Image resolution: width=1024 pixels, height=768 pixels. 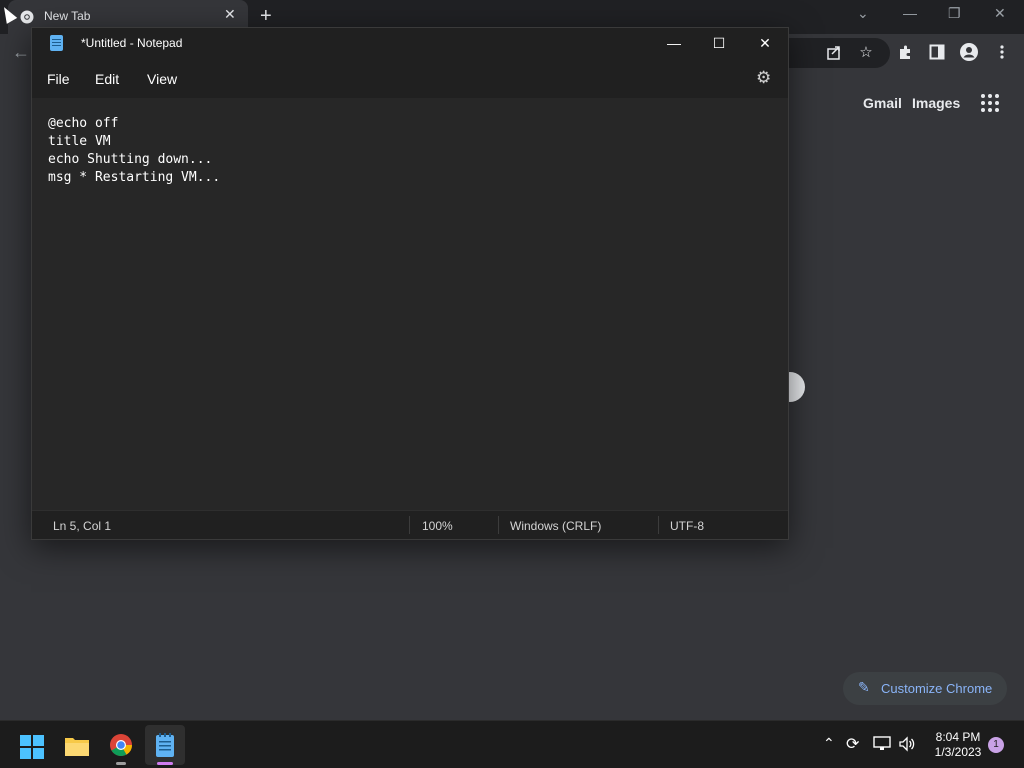 I want to click on network-icon, so click(x=882, y=744).